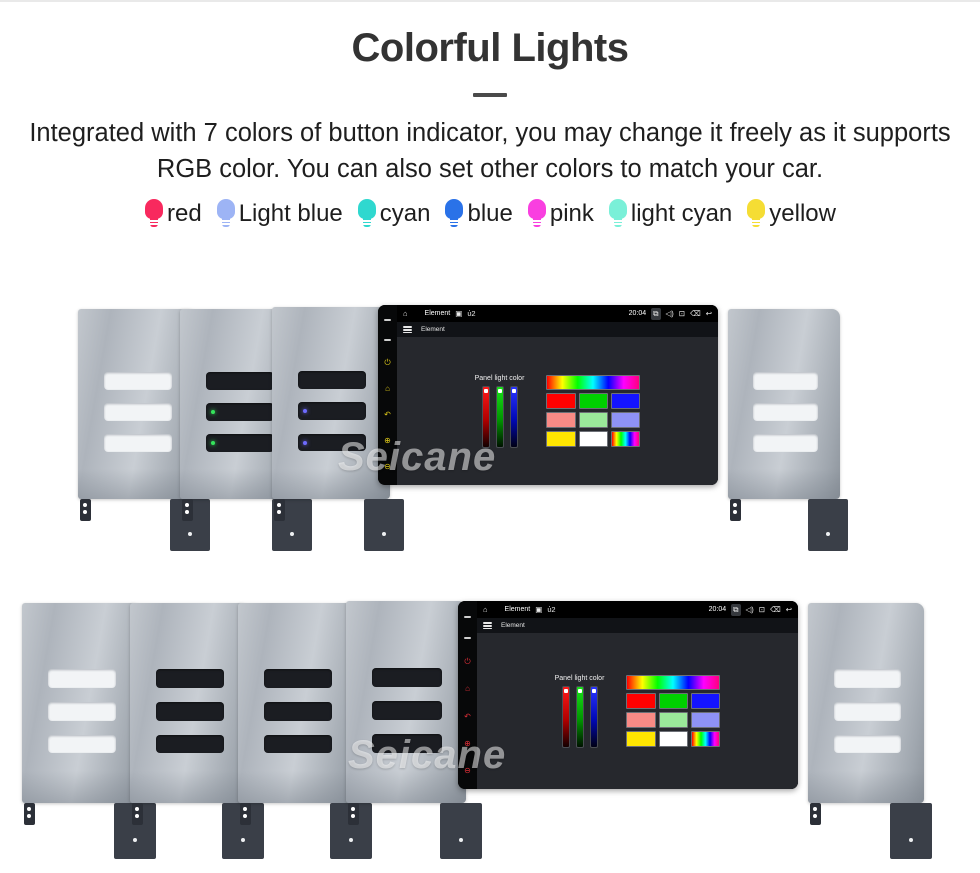  I want to click on status-bar: ⌂ Element ▣ ὑ2 20:04 ⧉ ◁) ⊡ ⌫ ↩, so click(557, 314).